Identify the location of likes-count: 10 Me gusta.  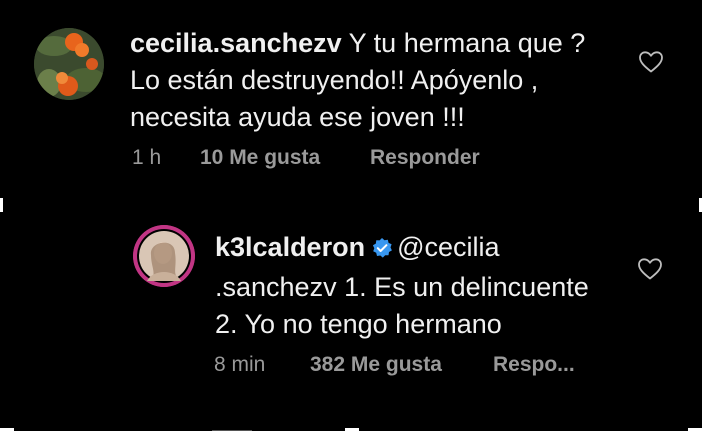
(285, 158).